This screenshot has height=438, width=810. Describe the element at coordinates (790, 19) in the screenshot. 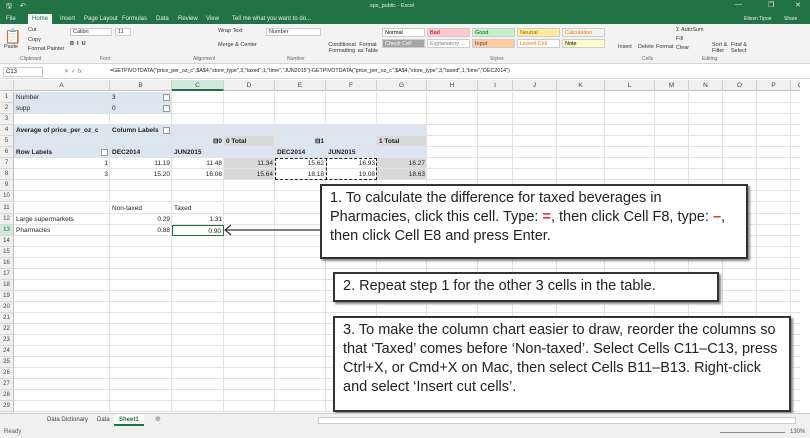

I see `share-button: Share` at that location.